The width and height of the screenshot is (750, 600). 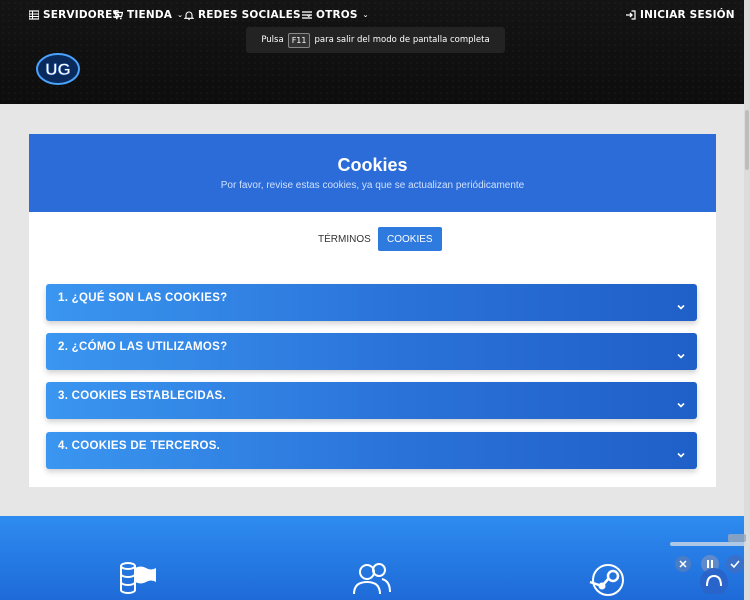 What do you see at coordinates (747, 140) in the screenshot?
I see `scroll-thumb` at bounding box center [747, 140].